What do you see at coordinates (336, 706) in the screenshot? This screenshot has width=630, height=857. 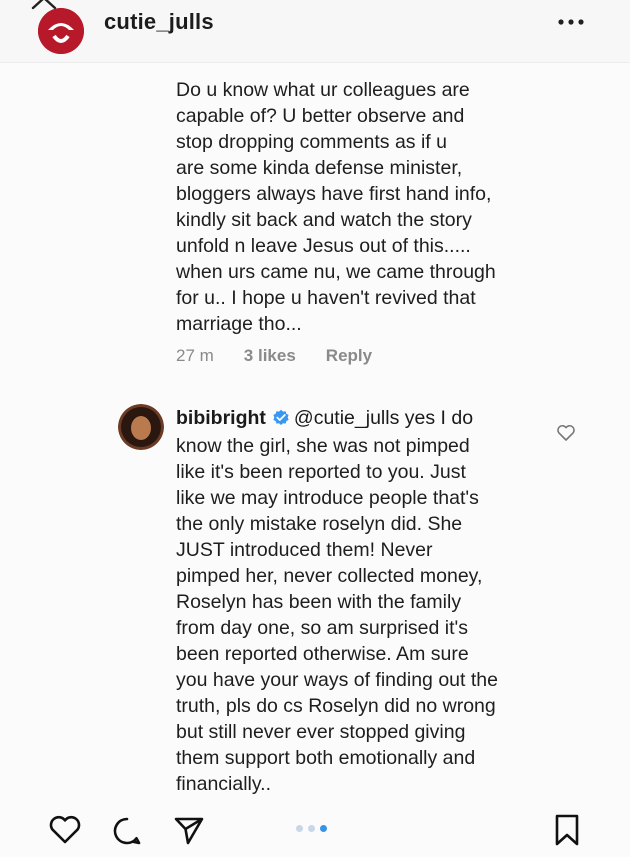 I see `reply-line: truth, pls do cs Roselyn did no wrong` at bounding box center [336, 706].